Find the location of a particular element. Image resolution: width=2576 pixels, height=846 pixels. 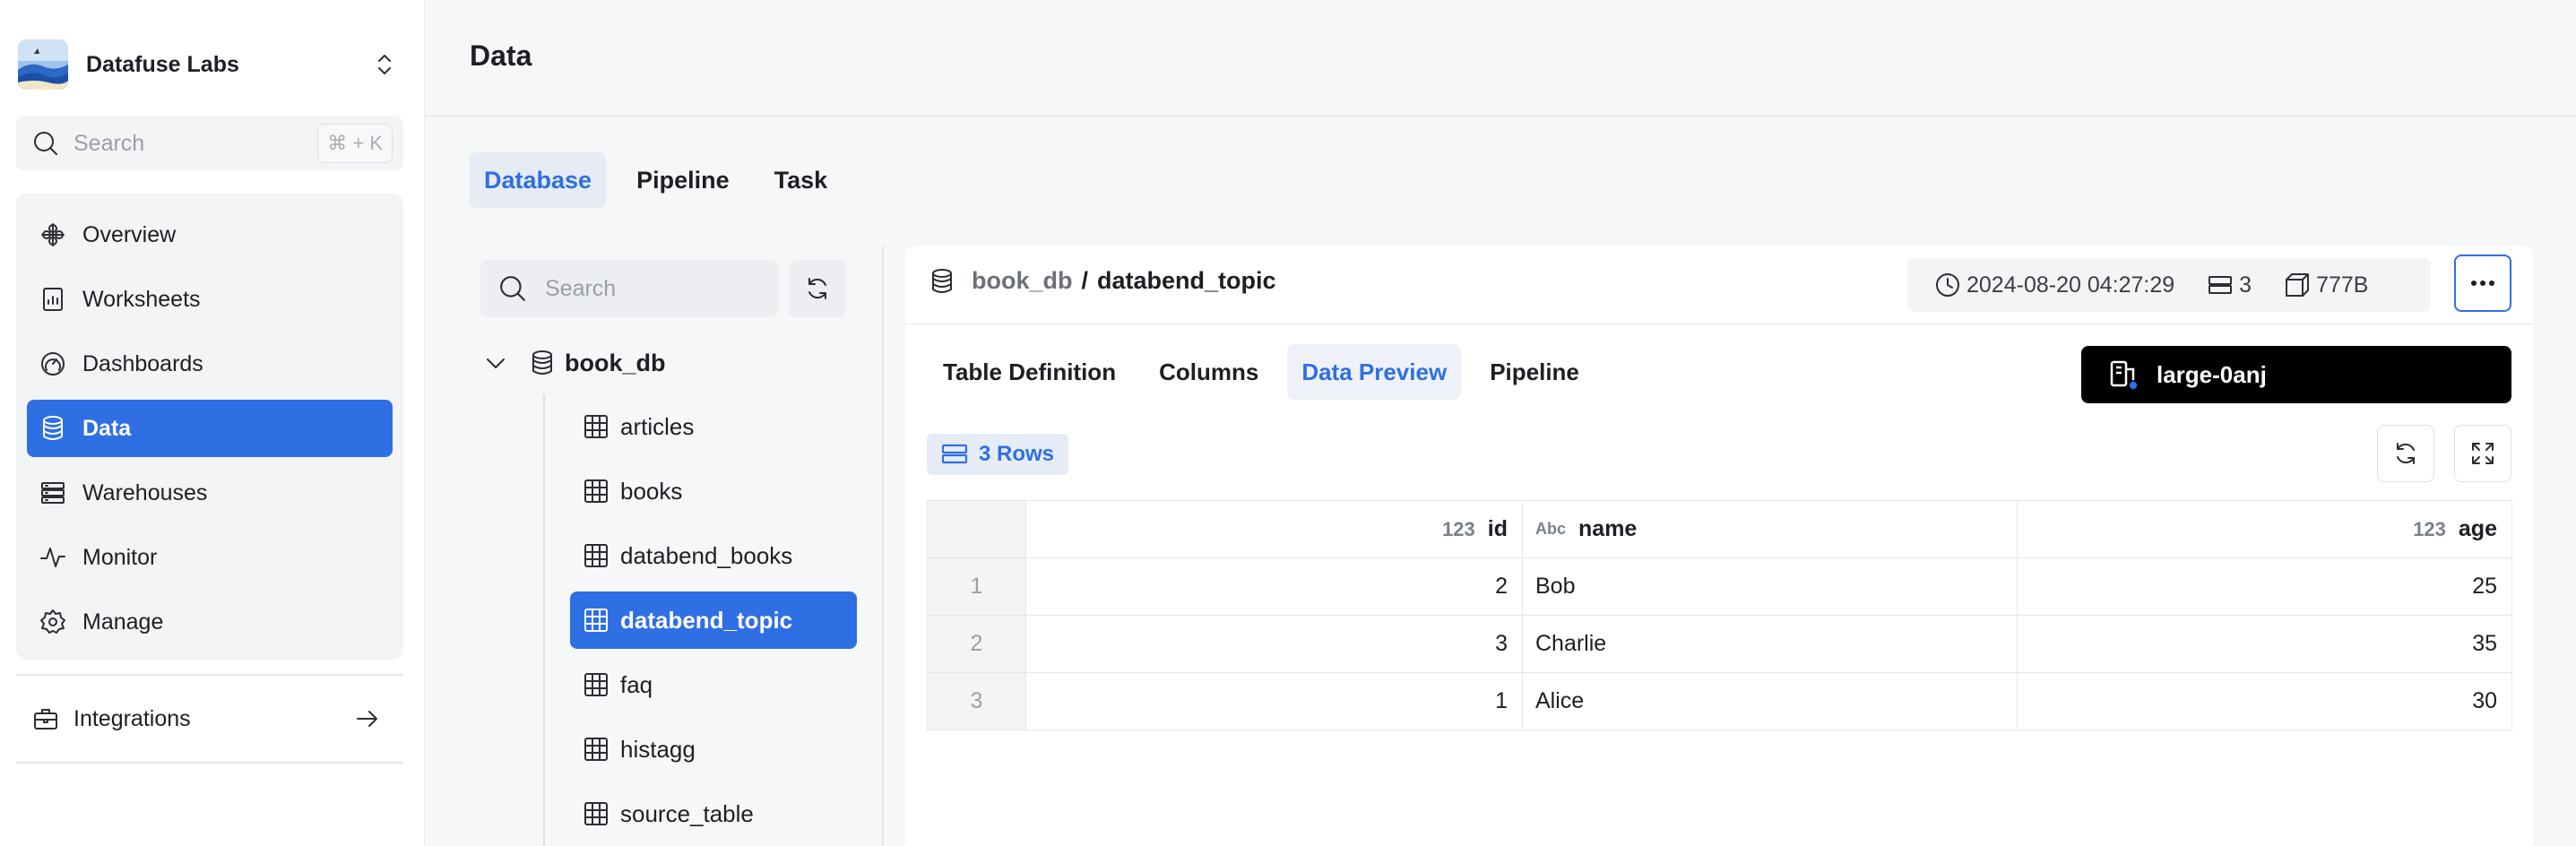

search-shortcut: ⌘ + K is located at coordinates (355, 144).